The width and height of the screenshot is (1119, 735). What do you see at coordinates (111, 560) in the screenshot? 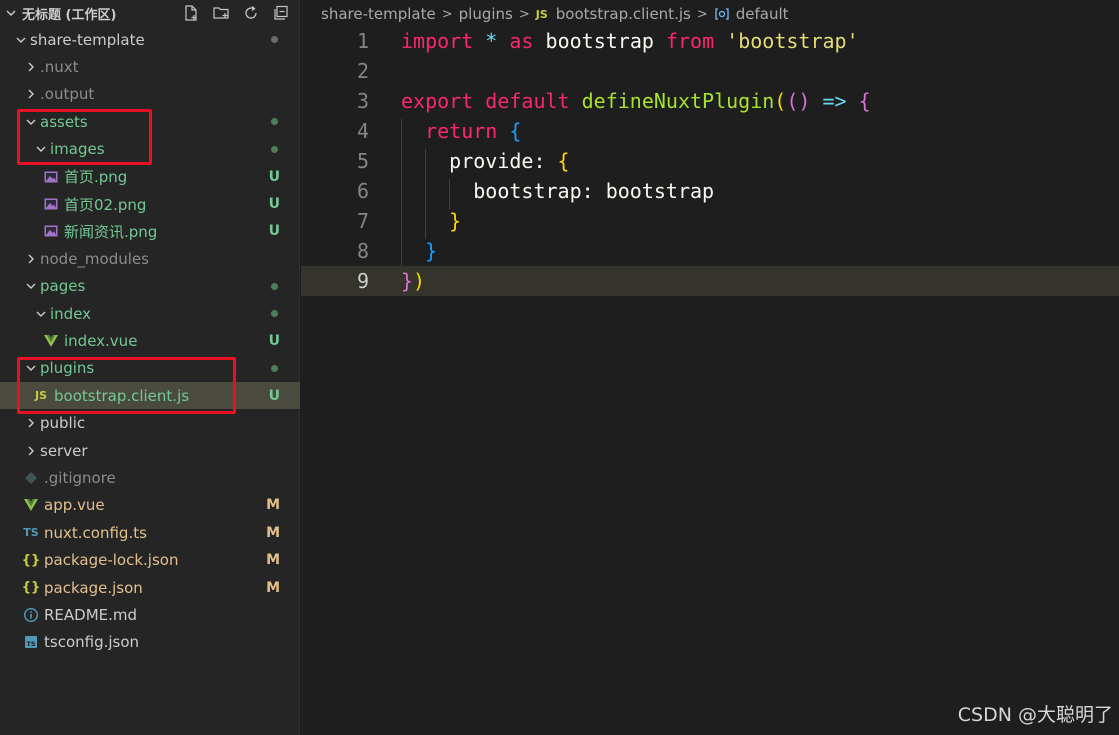
I see `tree-item-label: package-lock.json` at bounding box center [111, 560].